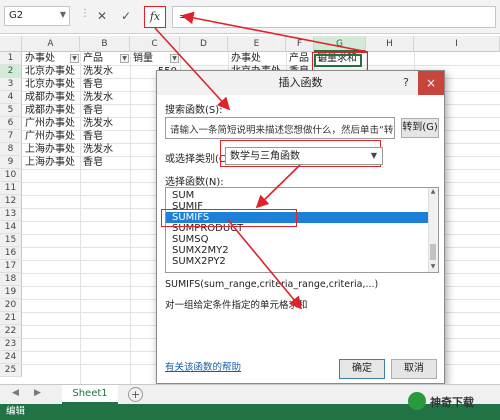 Image resolution: width=500 pixels, height=420 pixels. Describe the element at coordinates (338, 60) in the screenshot. I see `cell-g2-active: =` at that location.